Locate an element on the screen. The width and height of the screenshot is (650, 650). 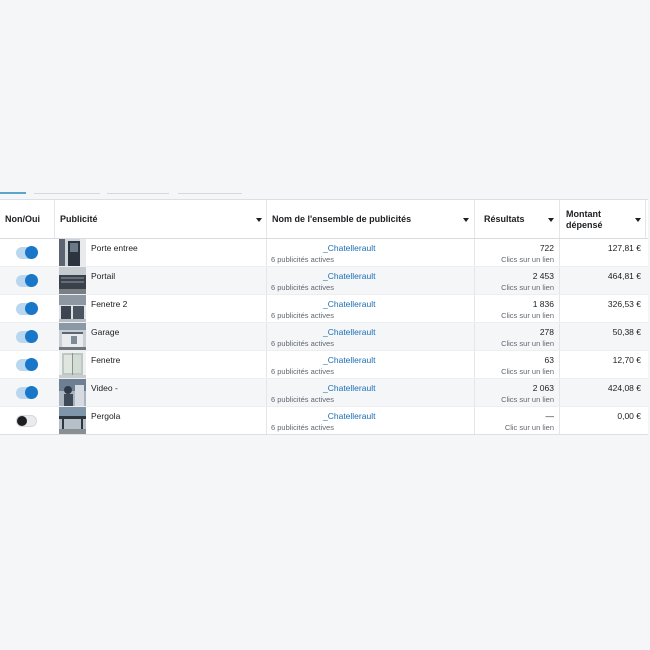
column-header-adset: Nom de l'ensemble de publicités is located at coordinates (341, 219).